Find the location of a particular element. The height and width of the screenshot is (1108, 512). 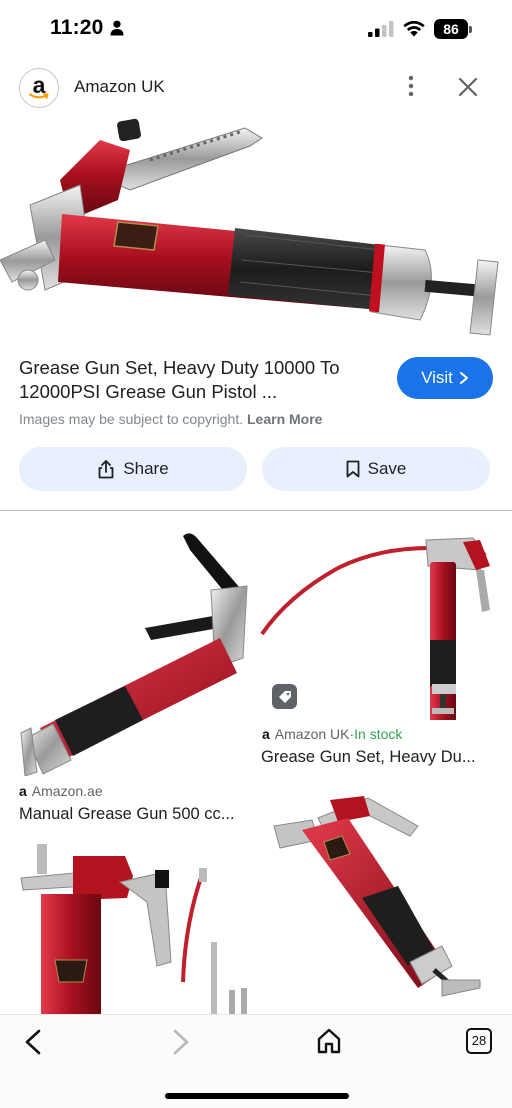

visit-button: Visit is located at coordinates (445, 378).